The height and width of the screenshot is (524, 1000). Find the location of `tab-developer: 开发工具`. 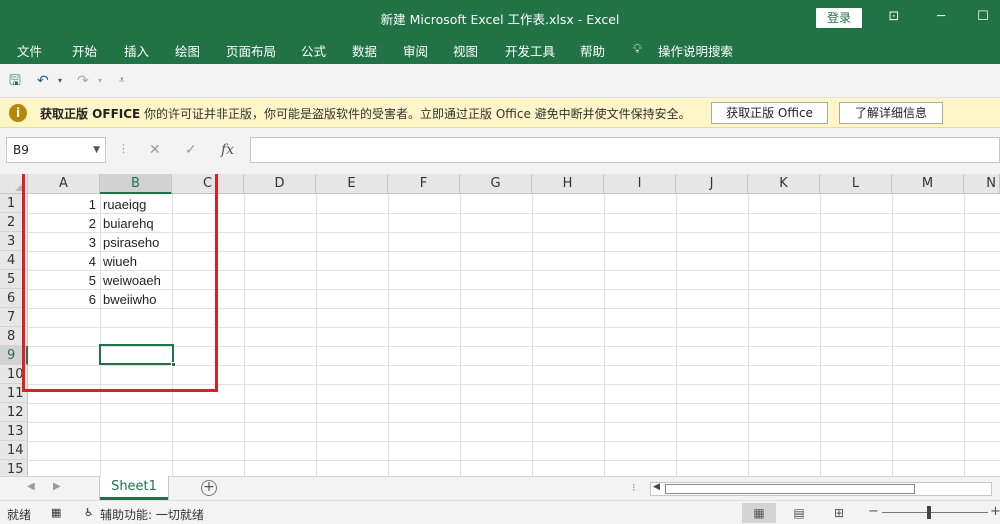

tab-developer: 开发工具 is located at coordinates (530, 50).